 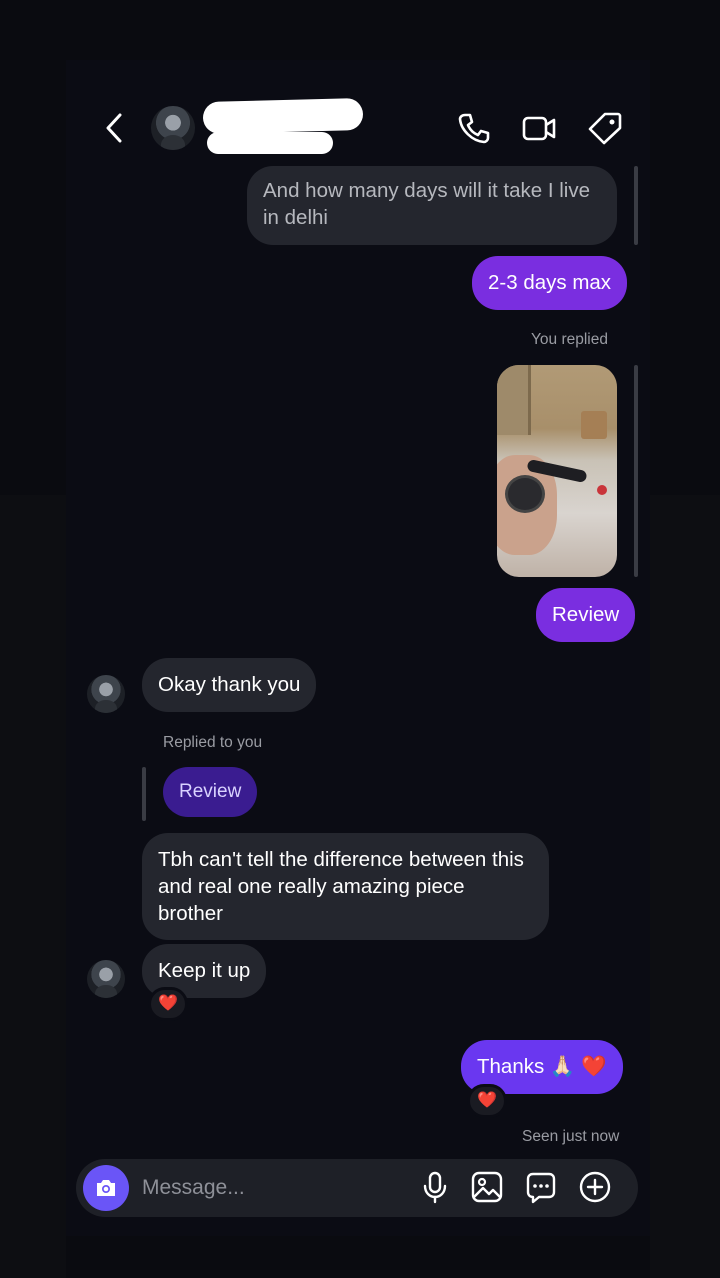 I want to click on message-text: Thanks 🙏🏻 ❤️, so click(x=542, y=1066).